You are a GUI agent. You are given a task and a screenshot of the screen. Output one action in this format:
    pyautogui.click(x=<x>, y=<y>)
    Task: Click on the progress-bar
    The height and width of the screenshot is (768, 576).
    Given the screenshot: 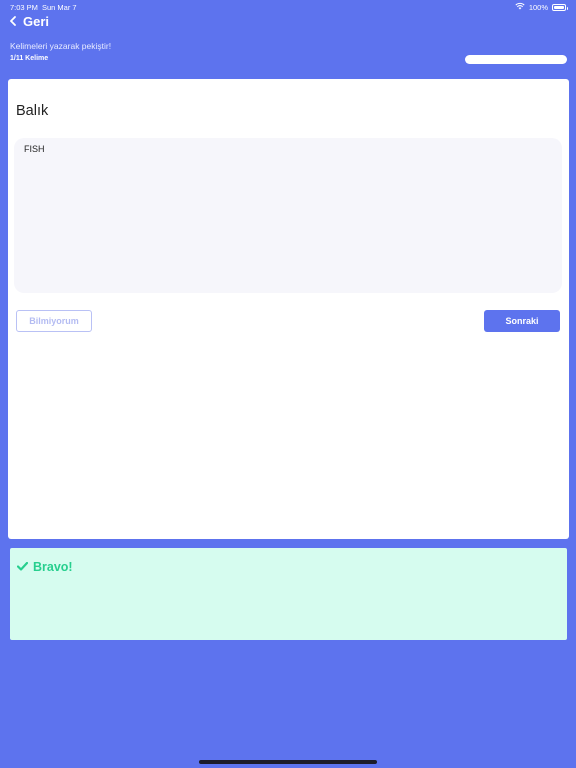 What is the action you would take?
    pyautogui.click(x=516, y=59)
    